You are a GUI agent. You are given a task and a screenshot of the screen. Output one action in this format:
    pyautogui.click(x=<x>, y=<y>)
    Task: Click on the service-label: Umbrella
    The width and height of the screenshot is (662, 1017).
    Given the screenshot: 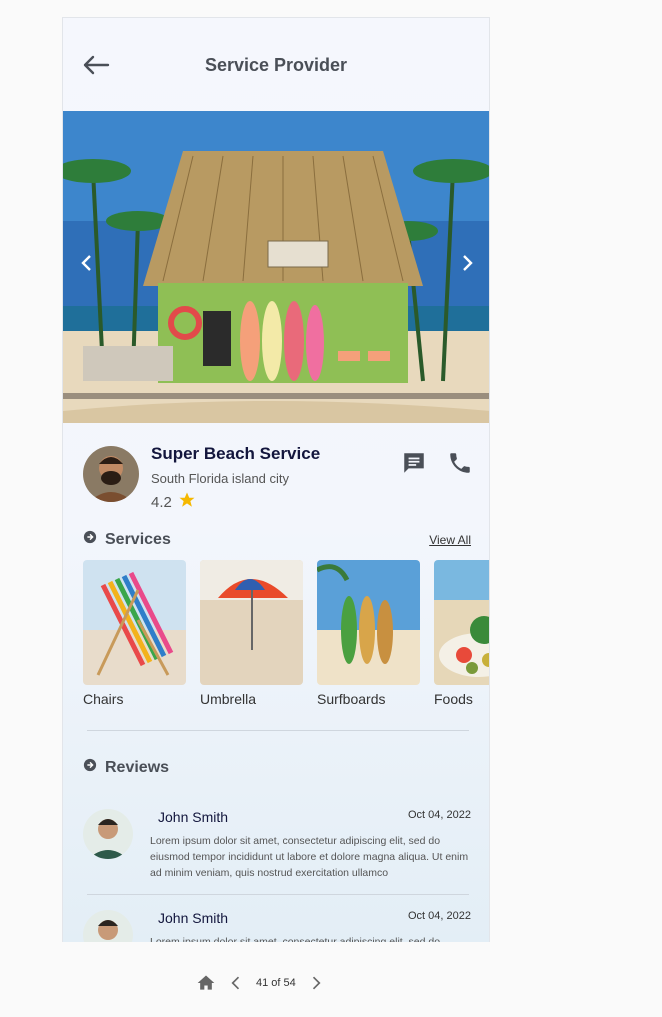 What is the action you would take?
    pyautogui.click(x=228, y=699)
    